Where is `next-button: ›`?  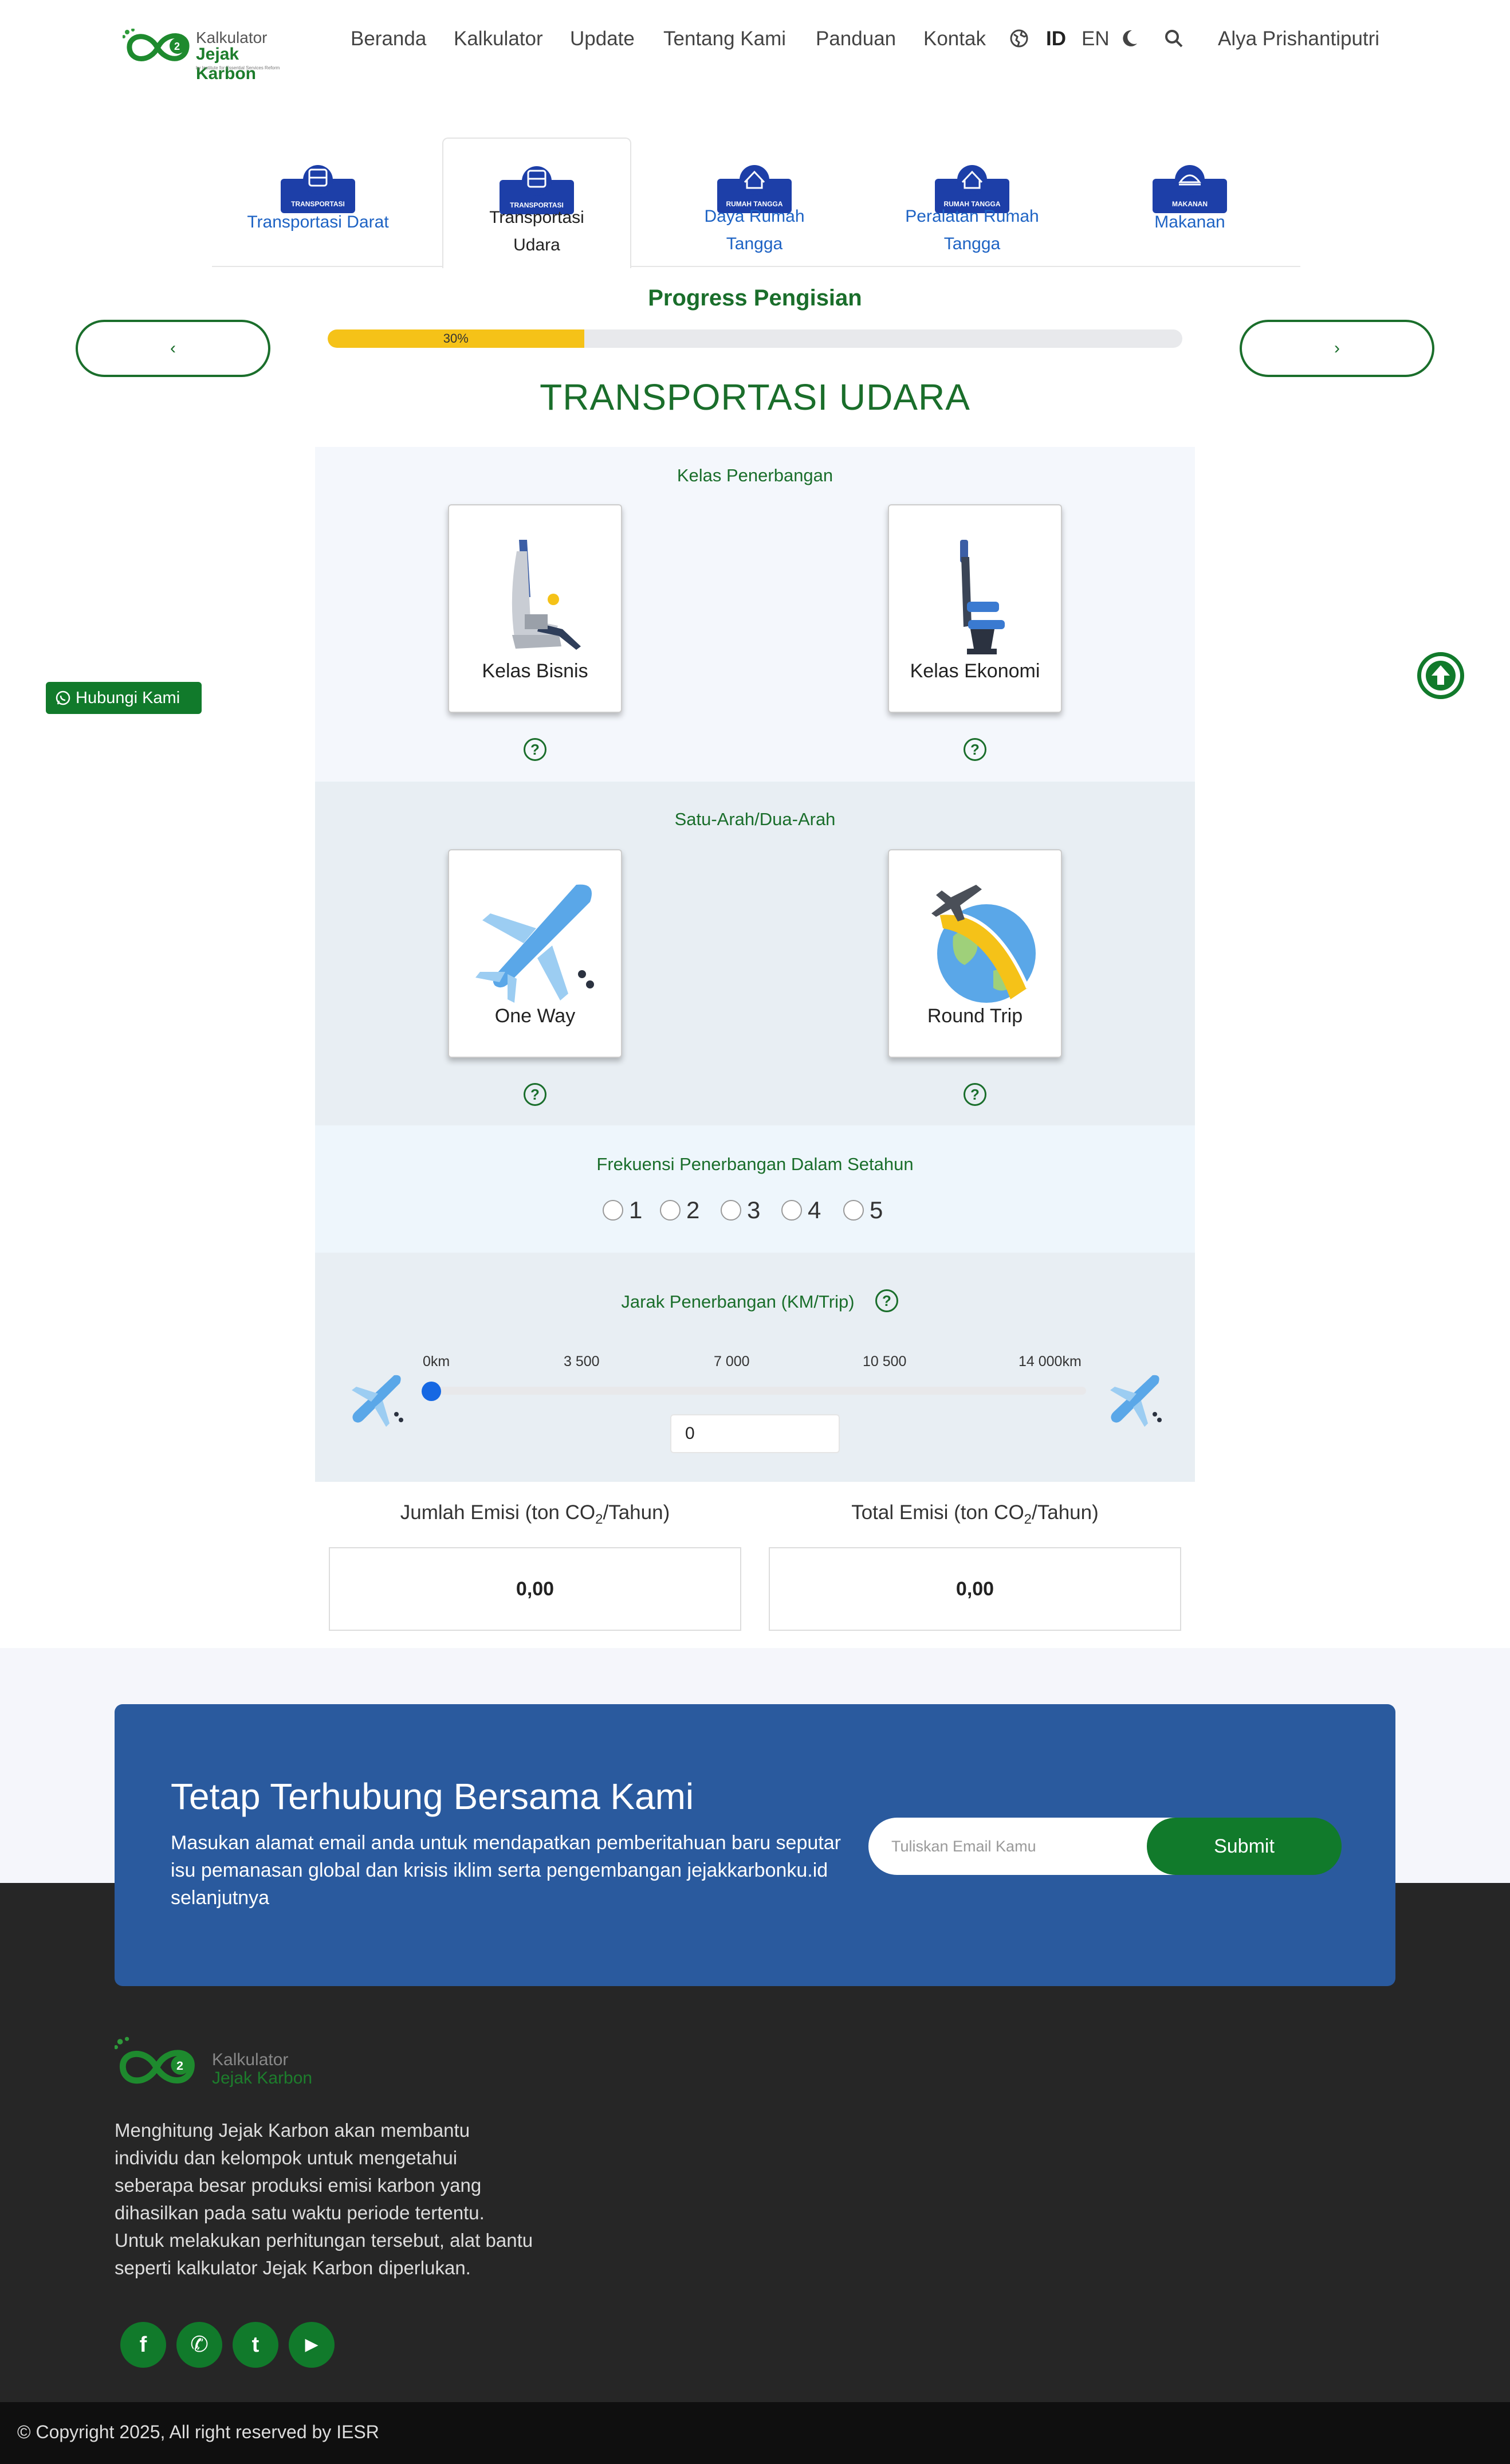
next-button: › is located at coordinates (1337, 348).